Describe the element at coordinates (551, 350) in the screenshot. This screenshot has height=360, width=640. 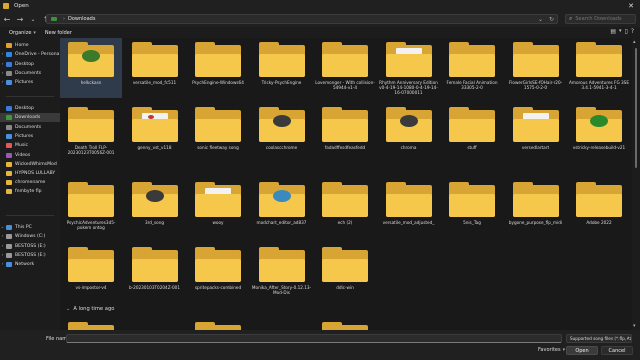
I see `favorites-menu: Favorites ▾` at that location.